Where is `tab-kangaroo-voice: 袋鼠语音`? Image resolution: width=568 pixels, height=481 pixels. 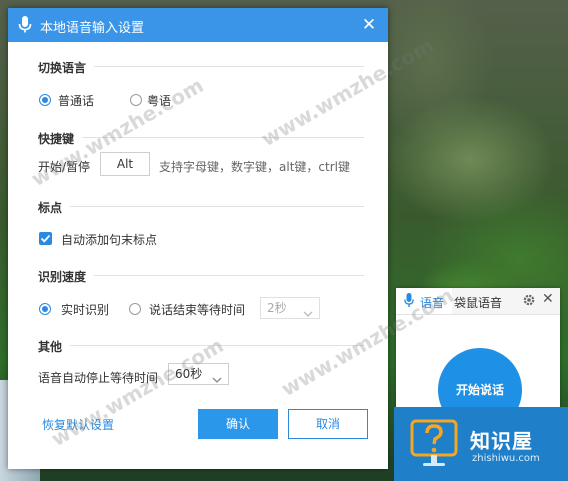 tab-kangaroo-voice: 袋鼠语音 is located at coordinates (478, 302).